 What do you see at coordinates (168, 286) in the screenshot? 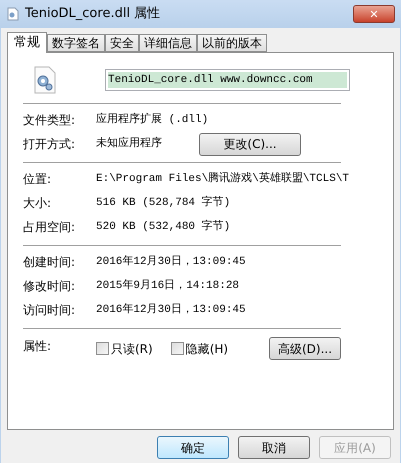
I see `field-value: 2015年9月16日，14:18:28` at bounding box center [168, 286].